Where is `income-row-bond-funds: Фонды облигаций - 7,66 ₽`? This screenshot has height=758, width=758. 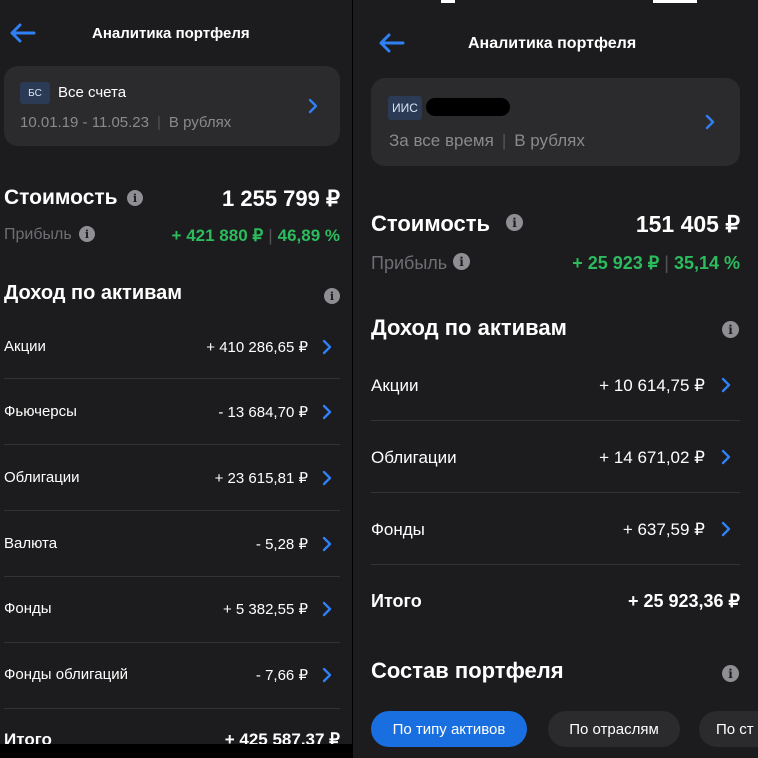 income-row-bond-funds: Фонды облигаций - 7,66 ₽ is located at coordinates (176, 676).